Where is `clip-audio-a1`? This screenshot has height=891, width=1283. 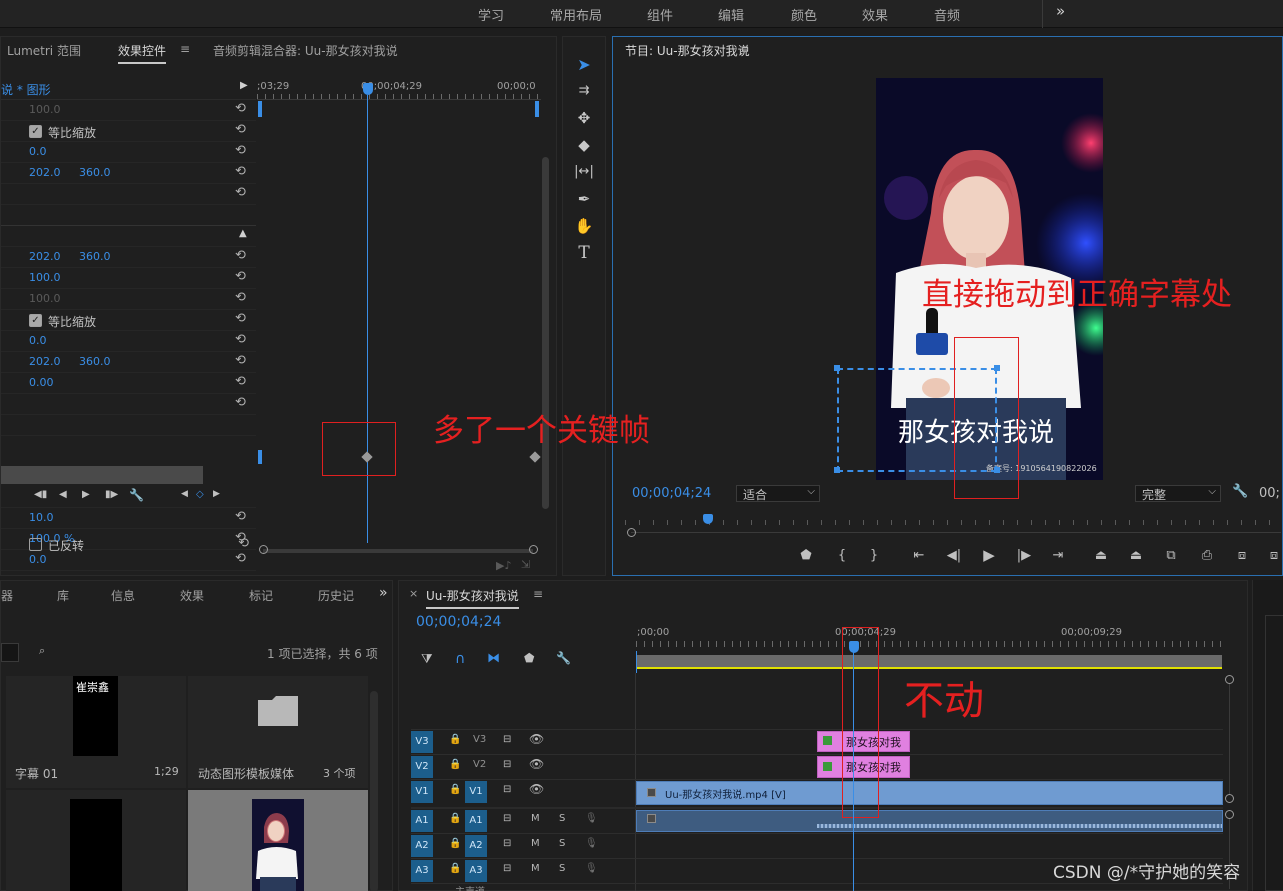 clip-audio-a1 is located at coordinates (929, 821).